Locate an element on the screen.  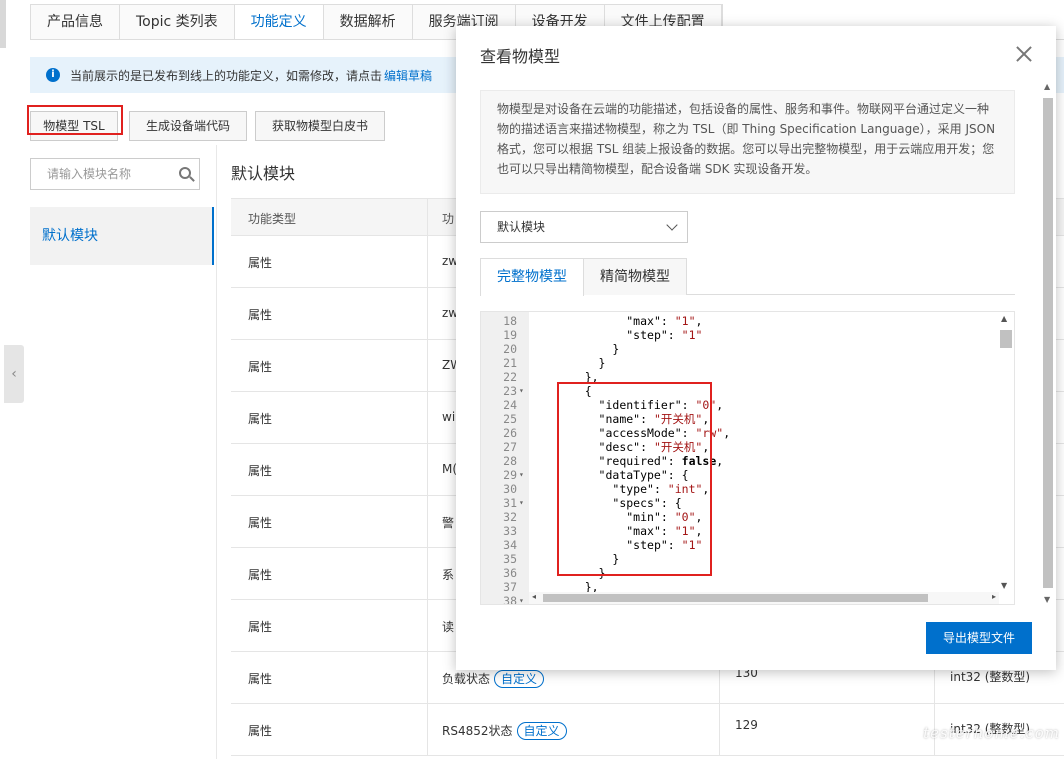
line-number: 19 is located at coordinates (510, 335).